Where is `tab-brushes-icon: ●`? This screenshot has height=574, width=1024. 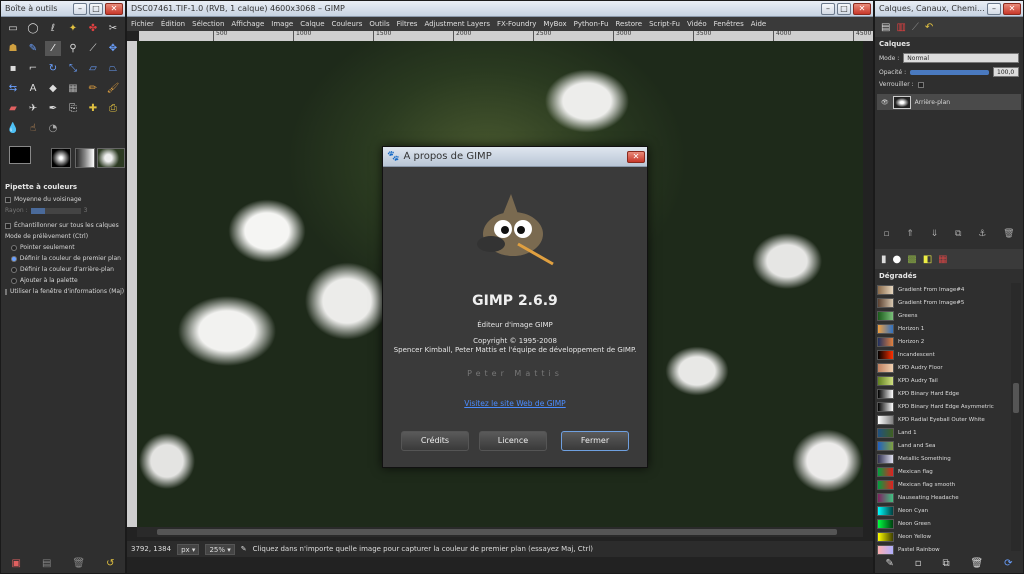 tab-brushes-icon: ● is located at coordinates (897, 259).